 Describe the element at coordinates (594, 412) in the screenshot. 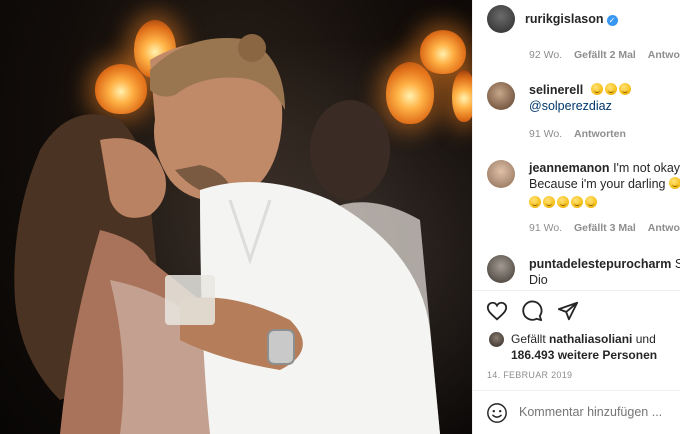

I see `comment-input` at that location.